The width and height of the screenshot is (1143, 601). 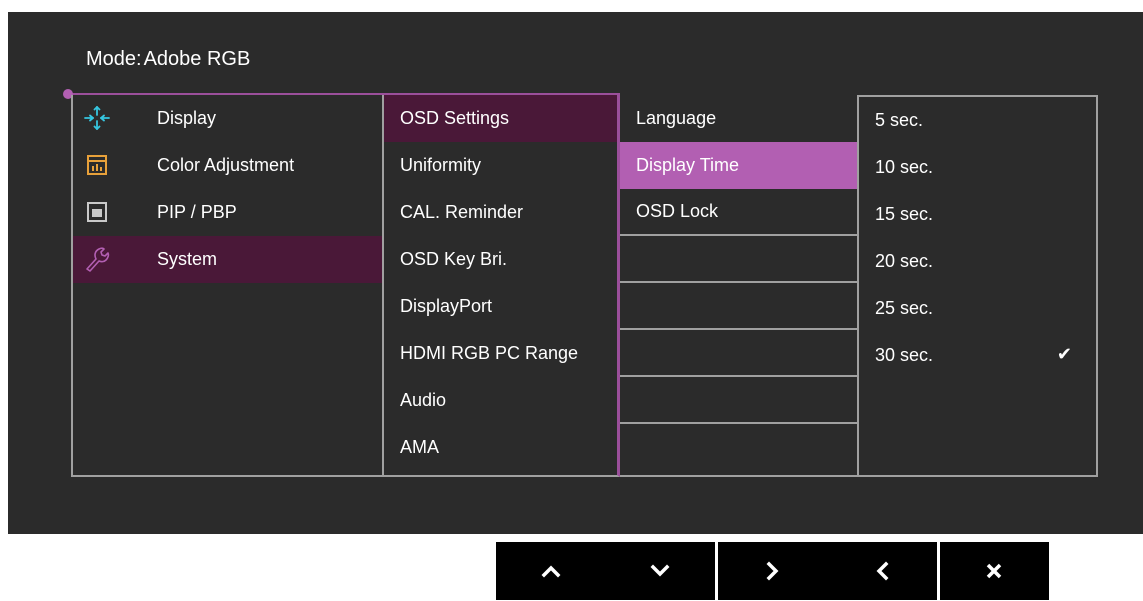 I want to click on control-key-bar, so click(x=772, y=571).